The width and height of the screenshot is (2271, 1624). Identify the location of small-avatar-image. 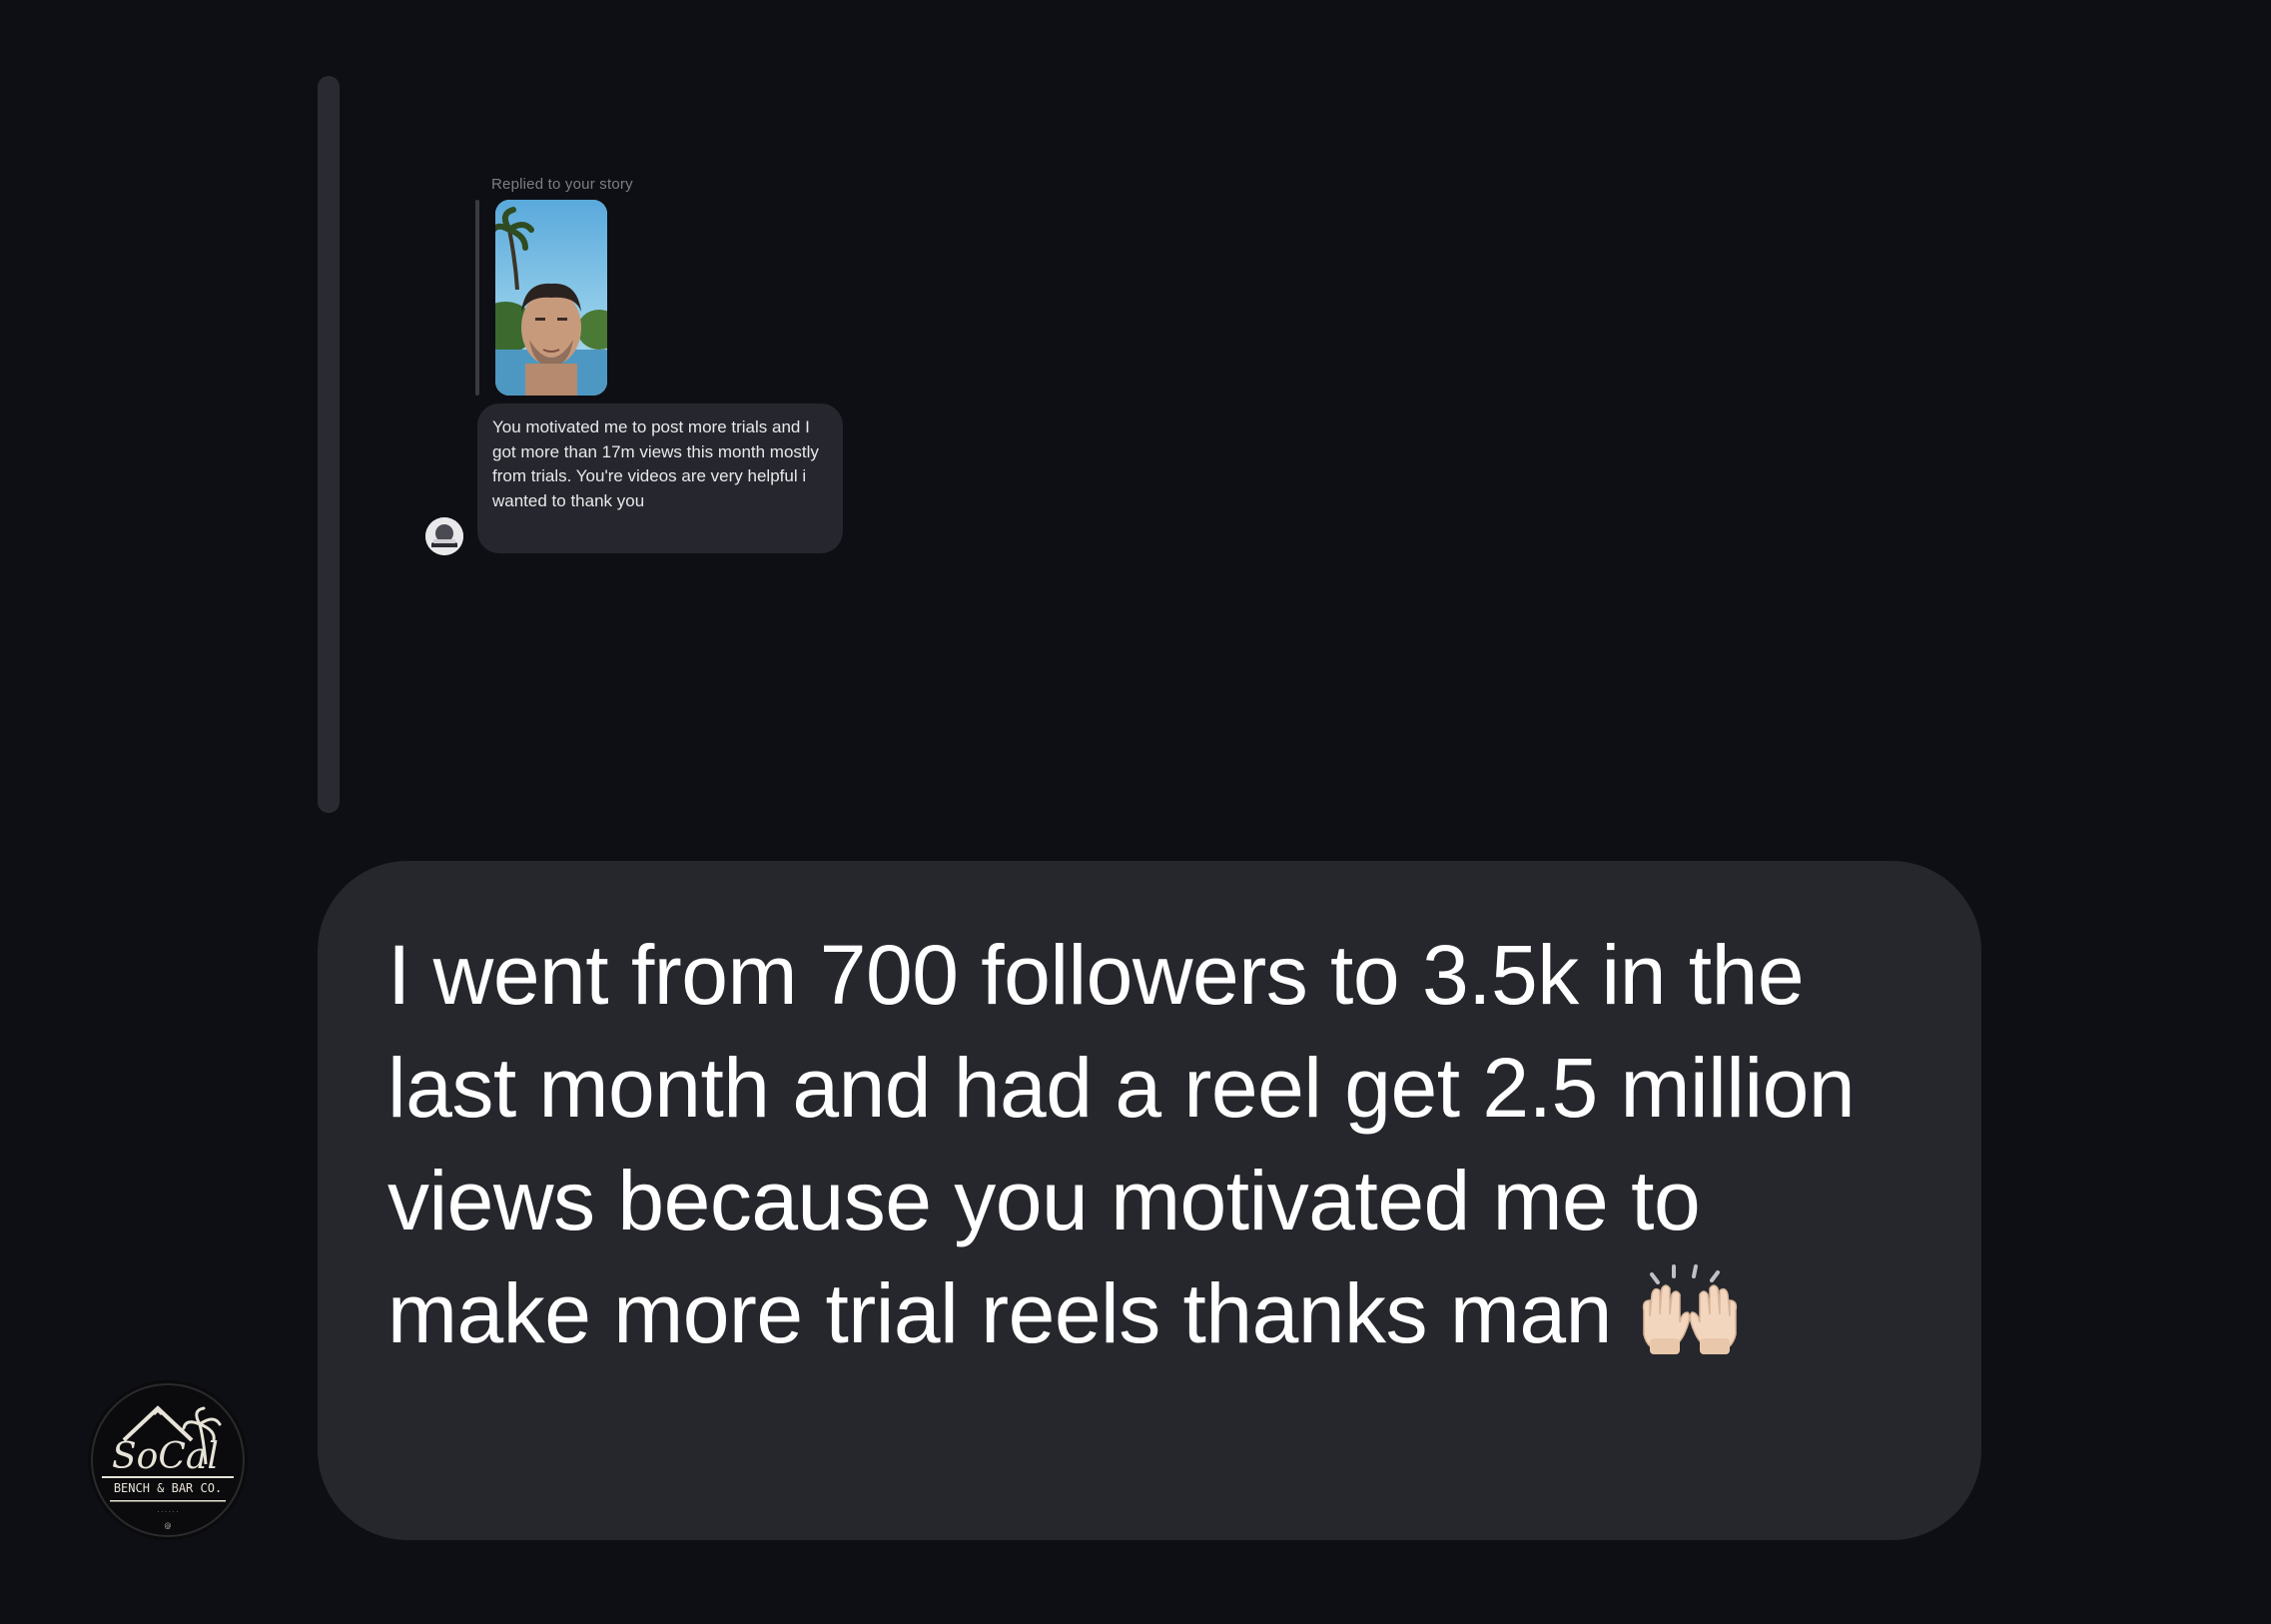
(444, 536).